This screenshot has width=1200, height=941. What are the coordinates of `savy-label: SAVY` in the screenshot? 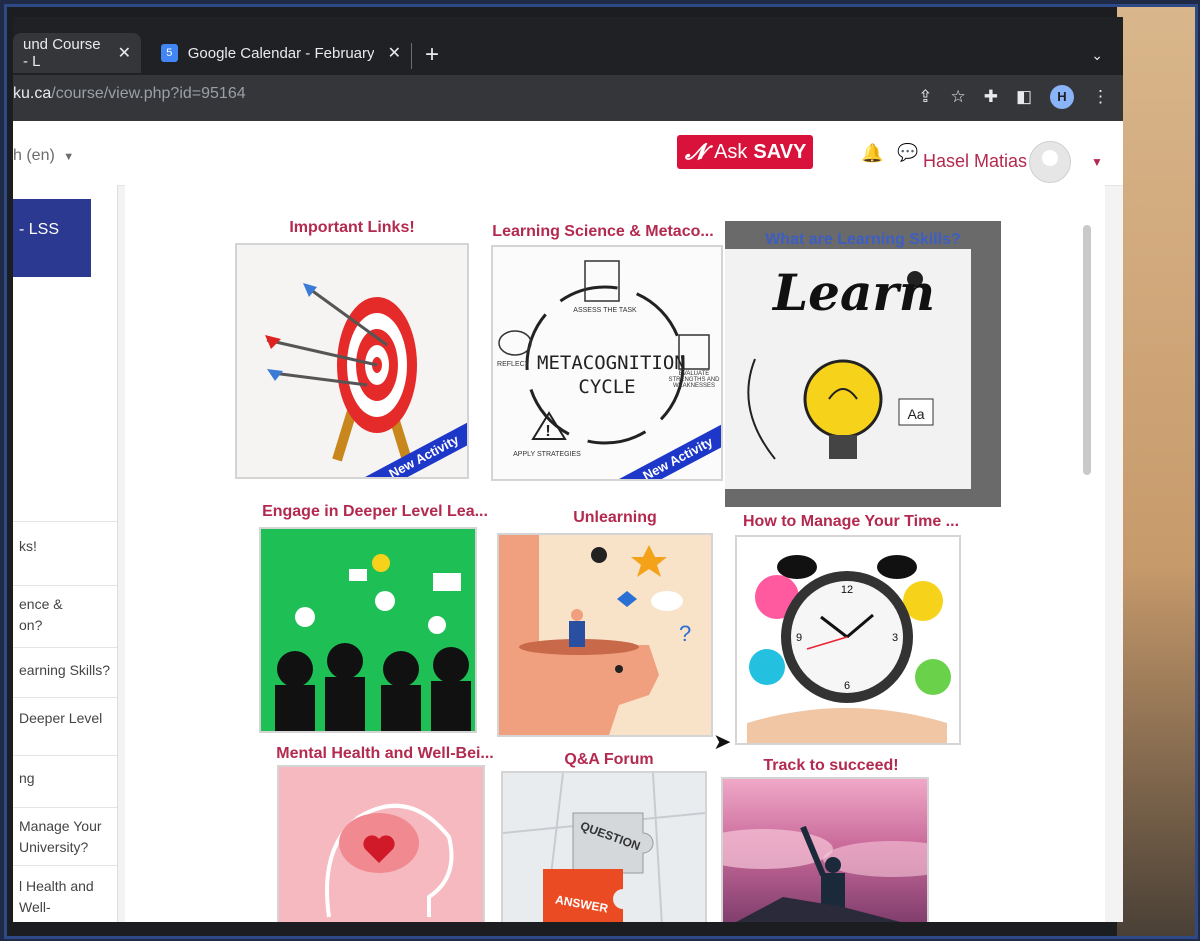 It's located at (780, 151).